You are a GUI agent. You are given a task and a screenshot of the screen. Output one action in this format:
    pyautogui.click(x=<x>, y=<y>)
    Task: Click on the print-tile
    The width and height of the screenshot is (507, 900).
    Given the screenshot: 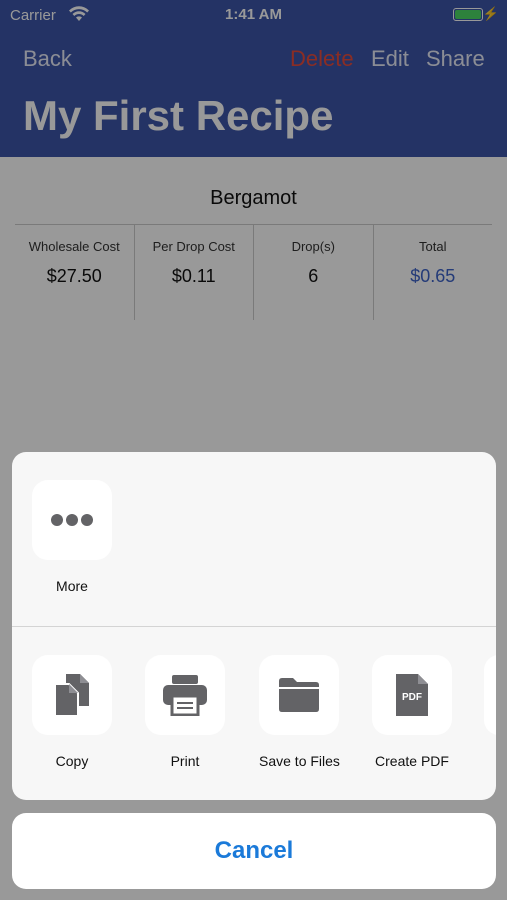 What is the action you would take?
    pyautogui.click(x=185, y=695)
    